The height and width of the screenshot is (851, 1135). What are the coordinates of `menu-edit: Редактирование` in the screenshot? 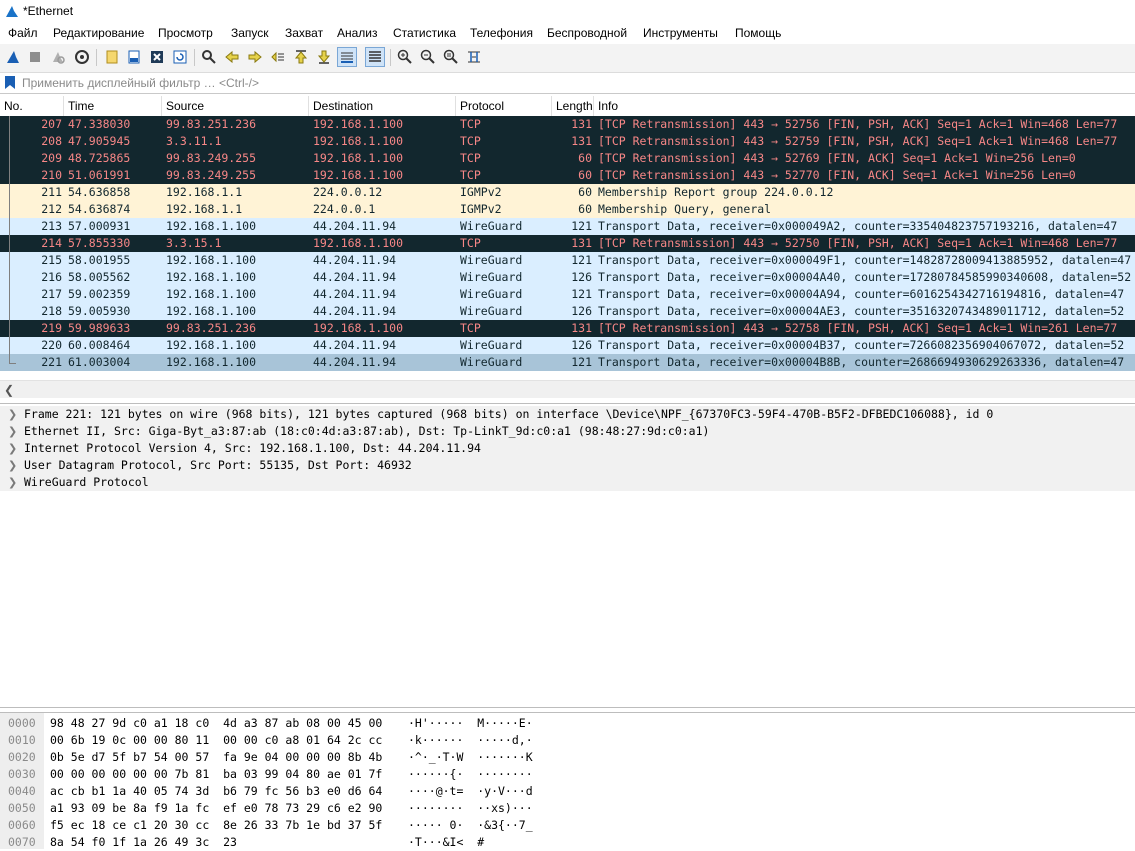 It's located at (98, 33).